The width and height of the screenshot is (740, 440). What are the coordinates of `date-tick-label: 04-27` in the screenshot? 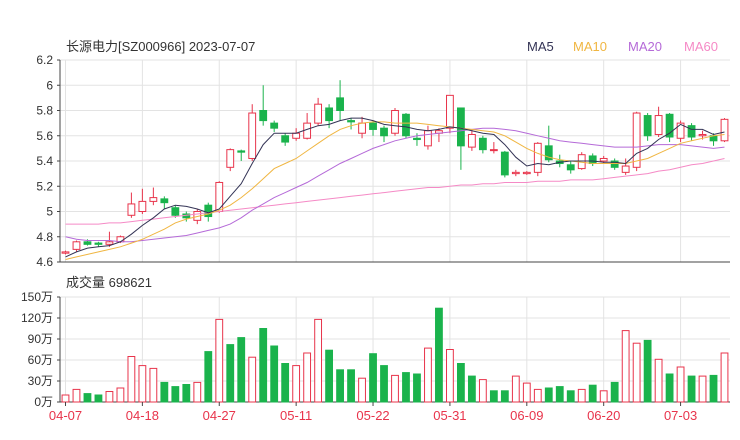 It's located at (219, 415).